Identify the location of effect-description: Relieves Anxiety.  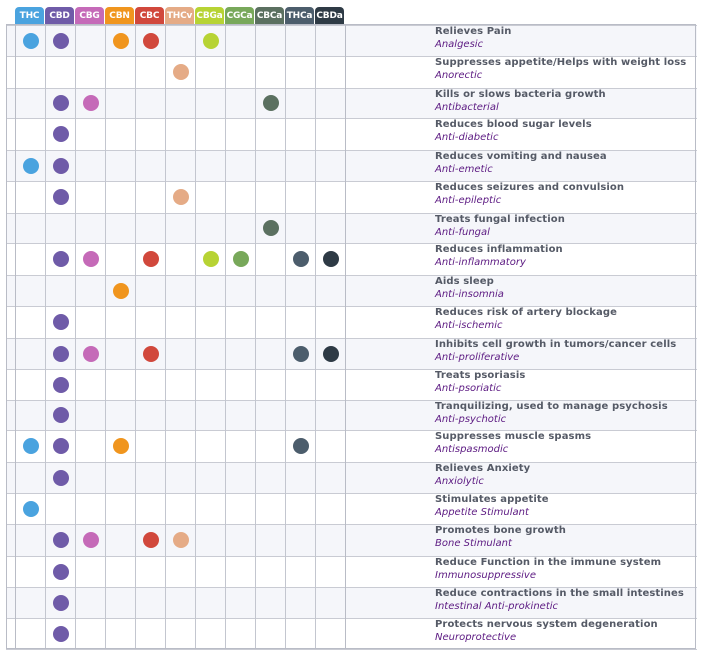
(483, 468).